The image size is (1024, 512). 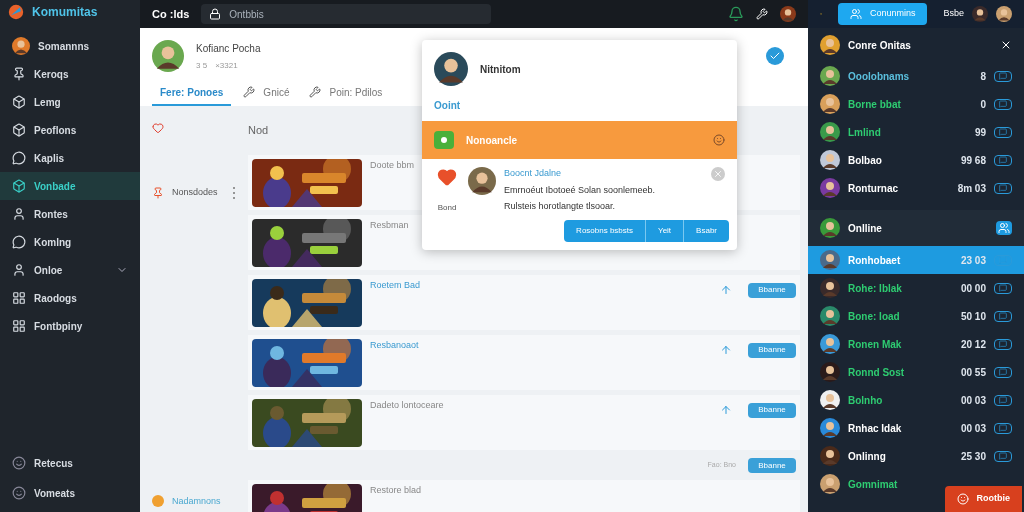 I want to click on friend-stat: 0, so click(x=983, y=104).